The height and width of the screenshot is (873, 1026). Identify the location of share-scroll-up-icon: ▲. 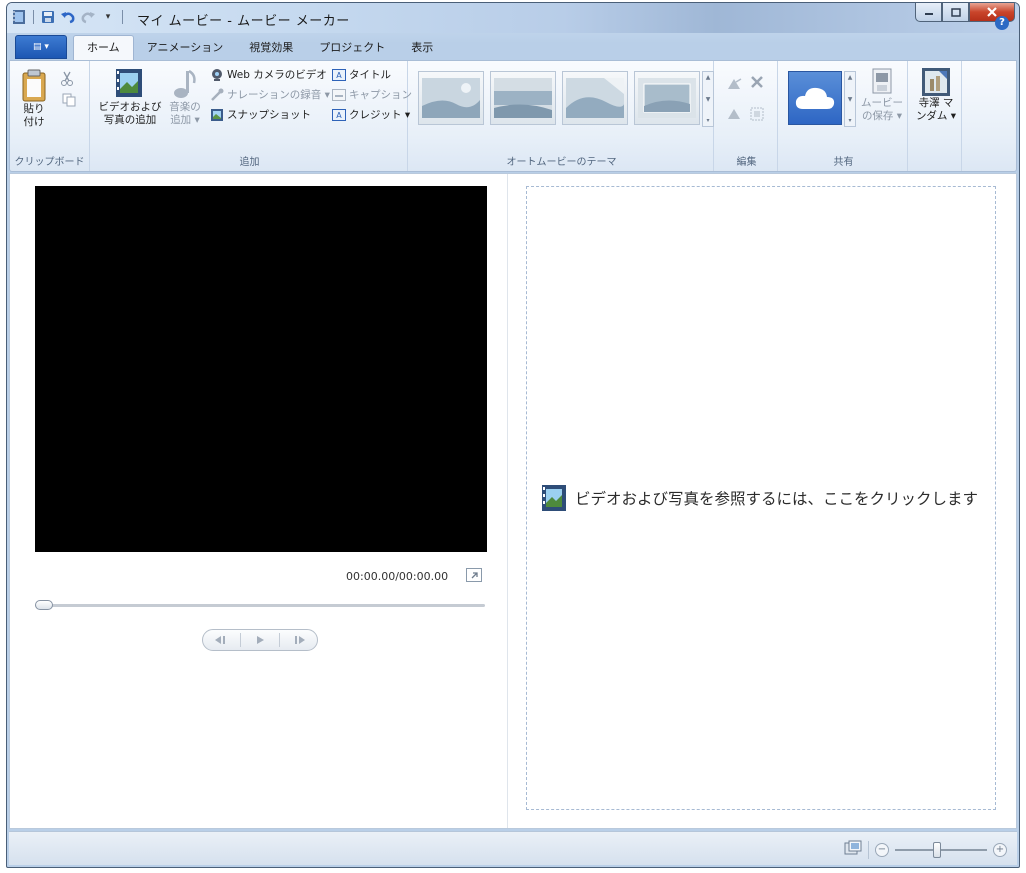
(850, 77).